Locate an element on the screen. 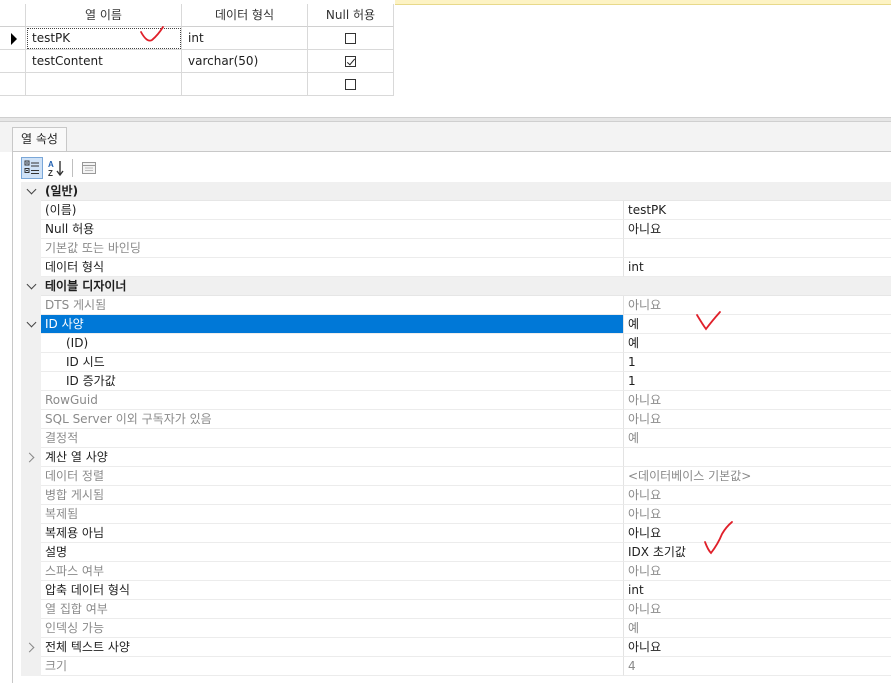 This screenshot has height=683, width=891. property-row: 설명 IDX 초기값 is located at coordinates (456, 552).